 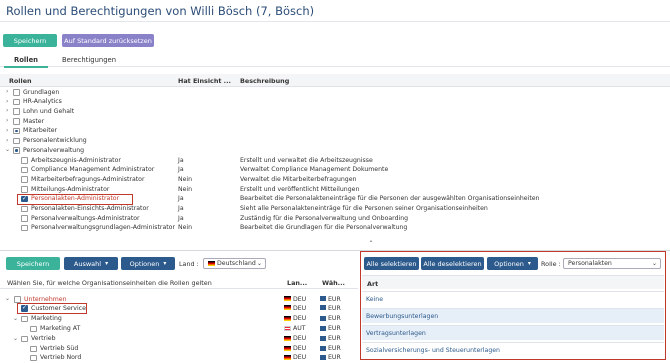 I want to click on tree-group-personalverwaltung: ⌄ Personalverwaltung, so click(x=335, y=151).